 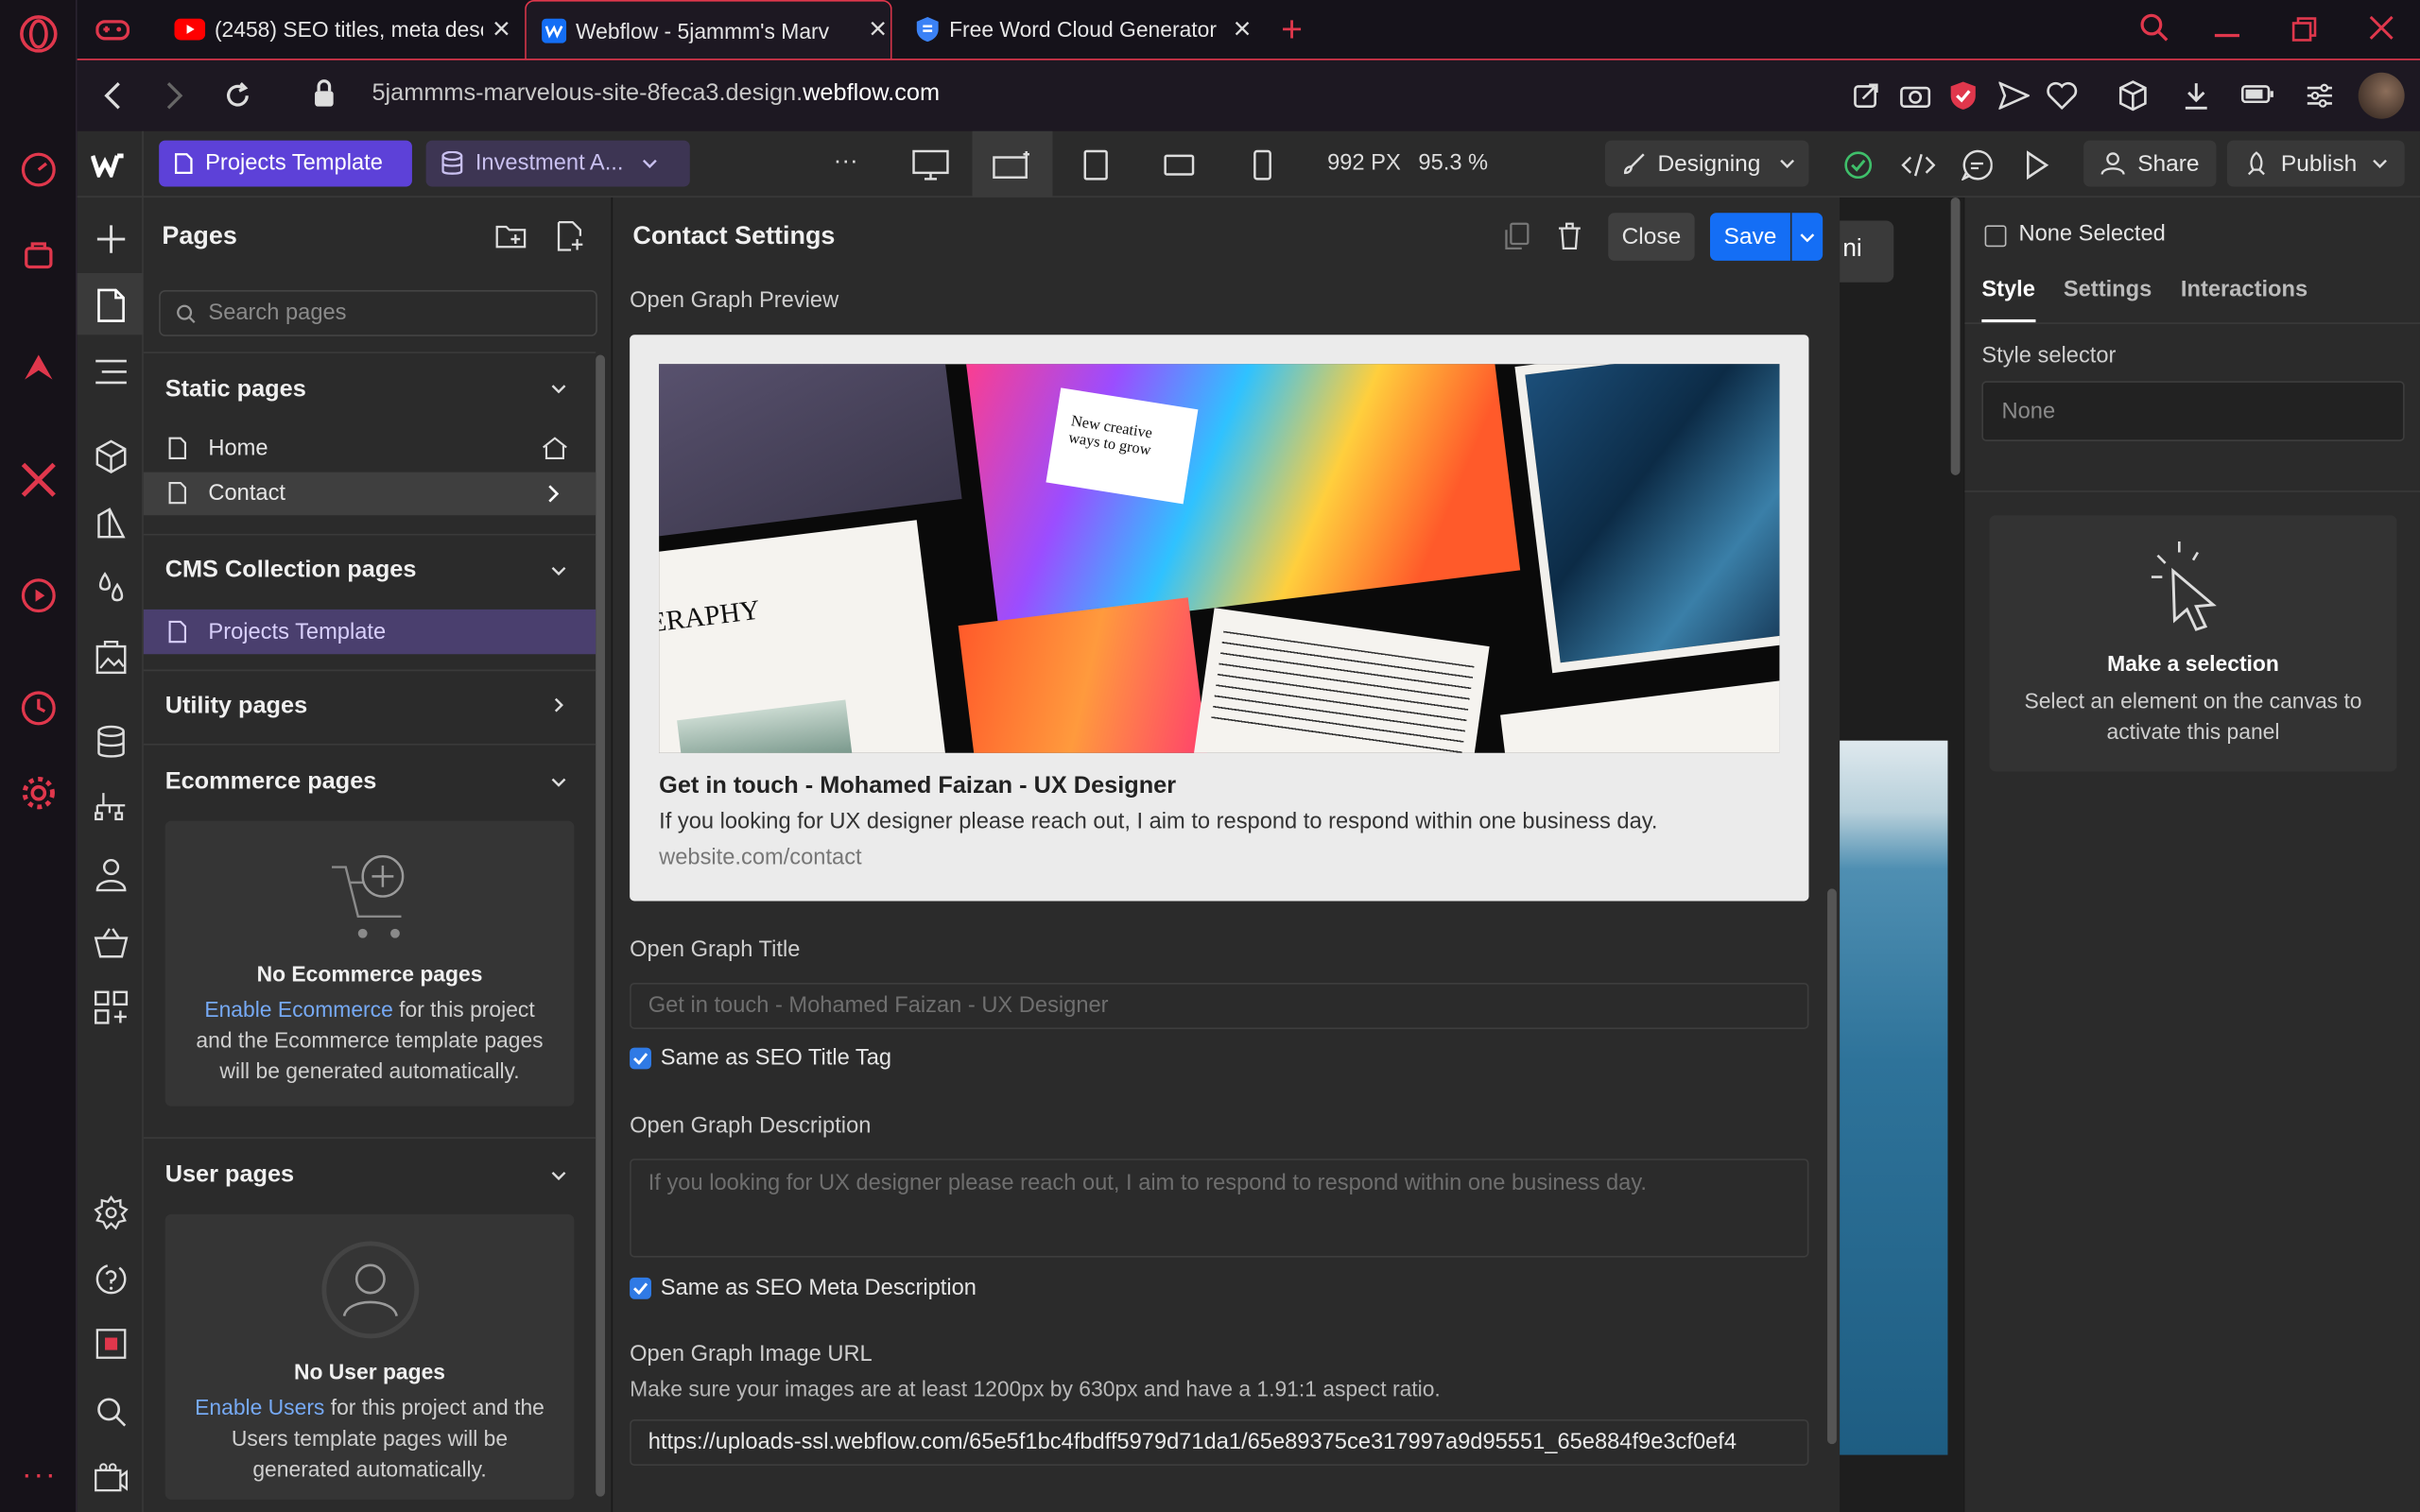 I want to click on desktop-breakpoint-icon, so click(x=931, y=164).